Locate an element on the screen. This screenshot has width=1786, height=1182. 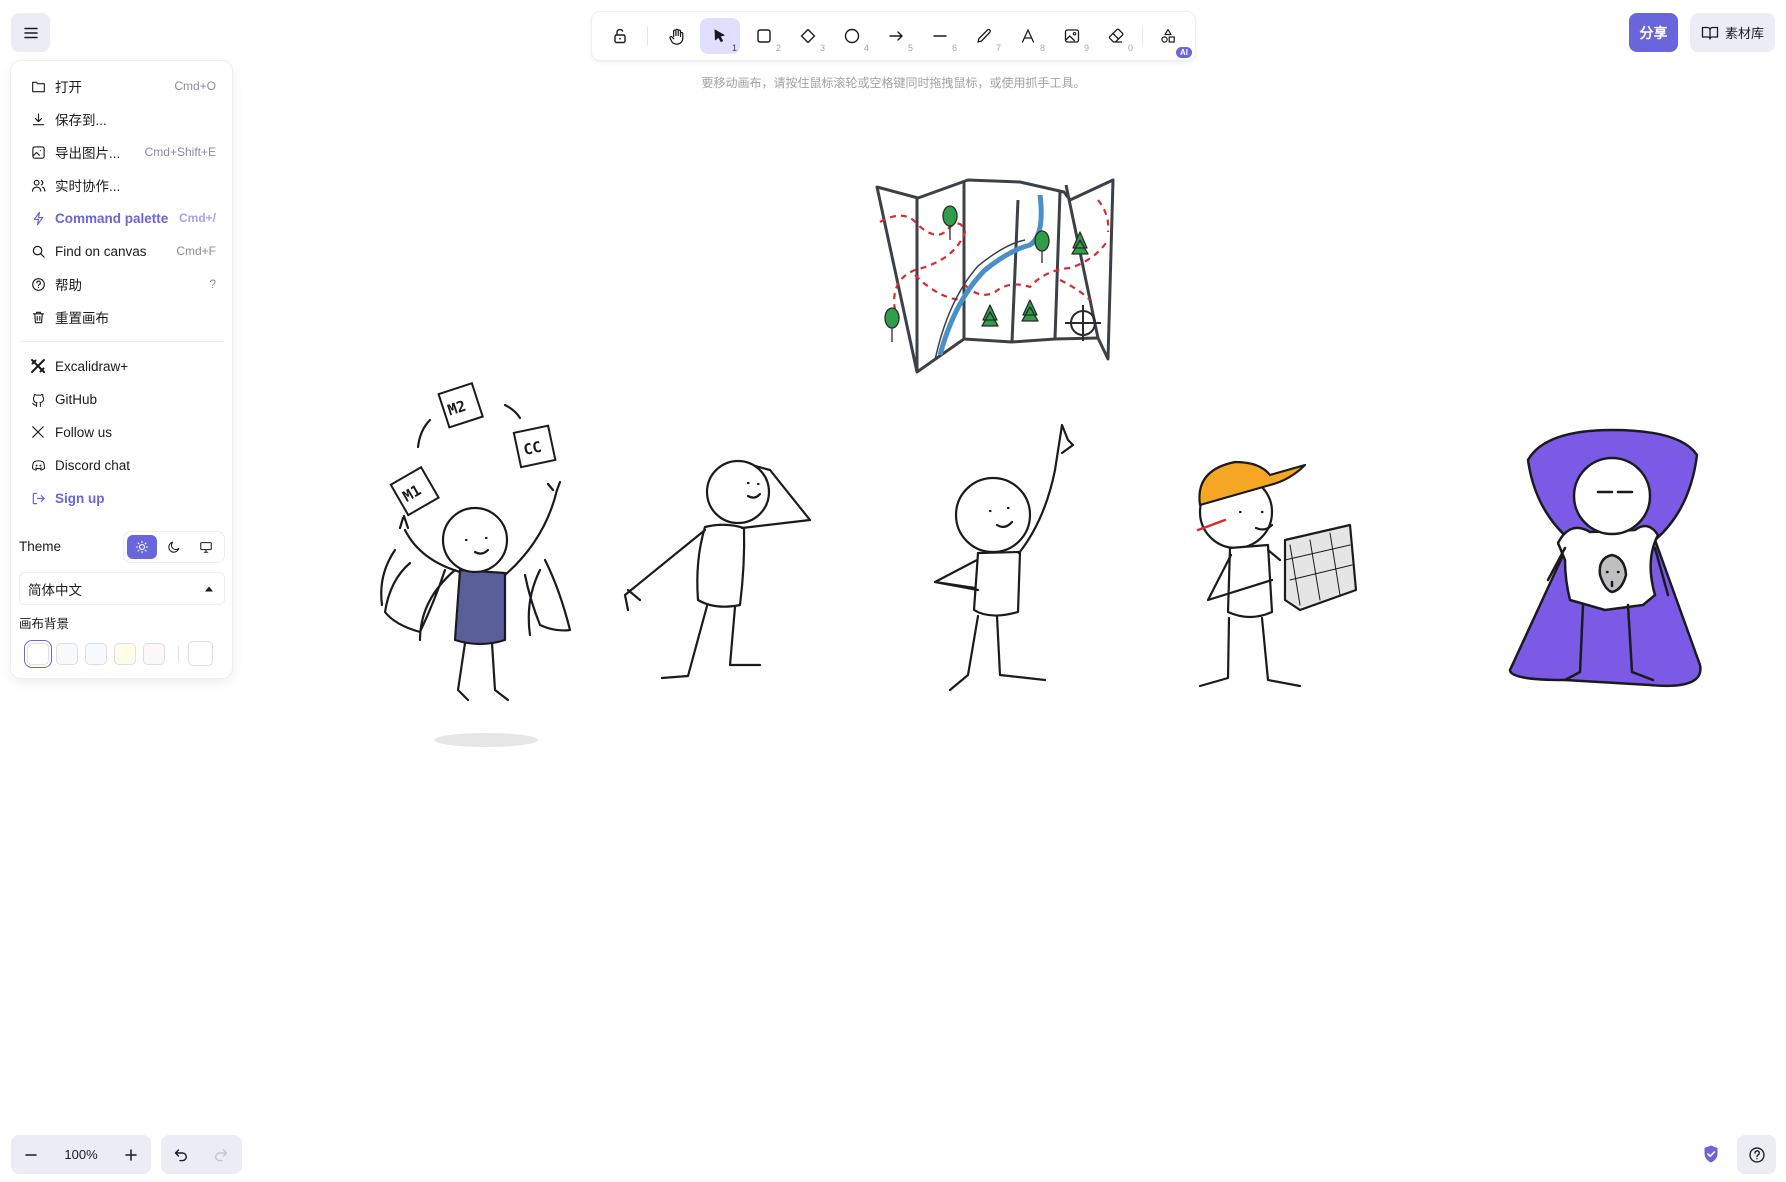
card-cc: CC is located at coordinates (532, 448).